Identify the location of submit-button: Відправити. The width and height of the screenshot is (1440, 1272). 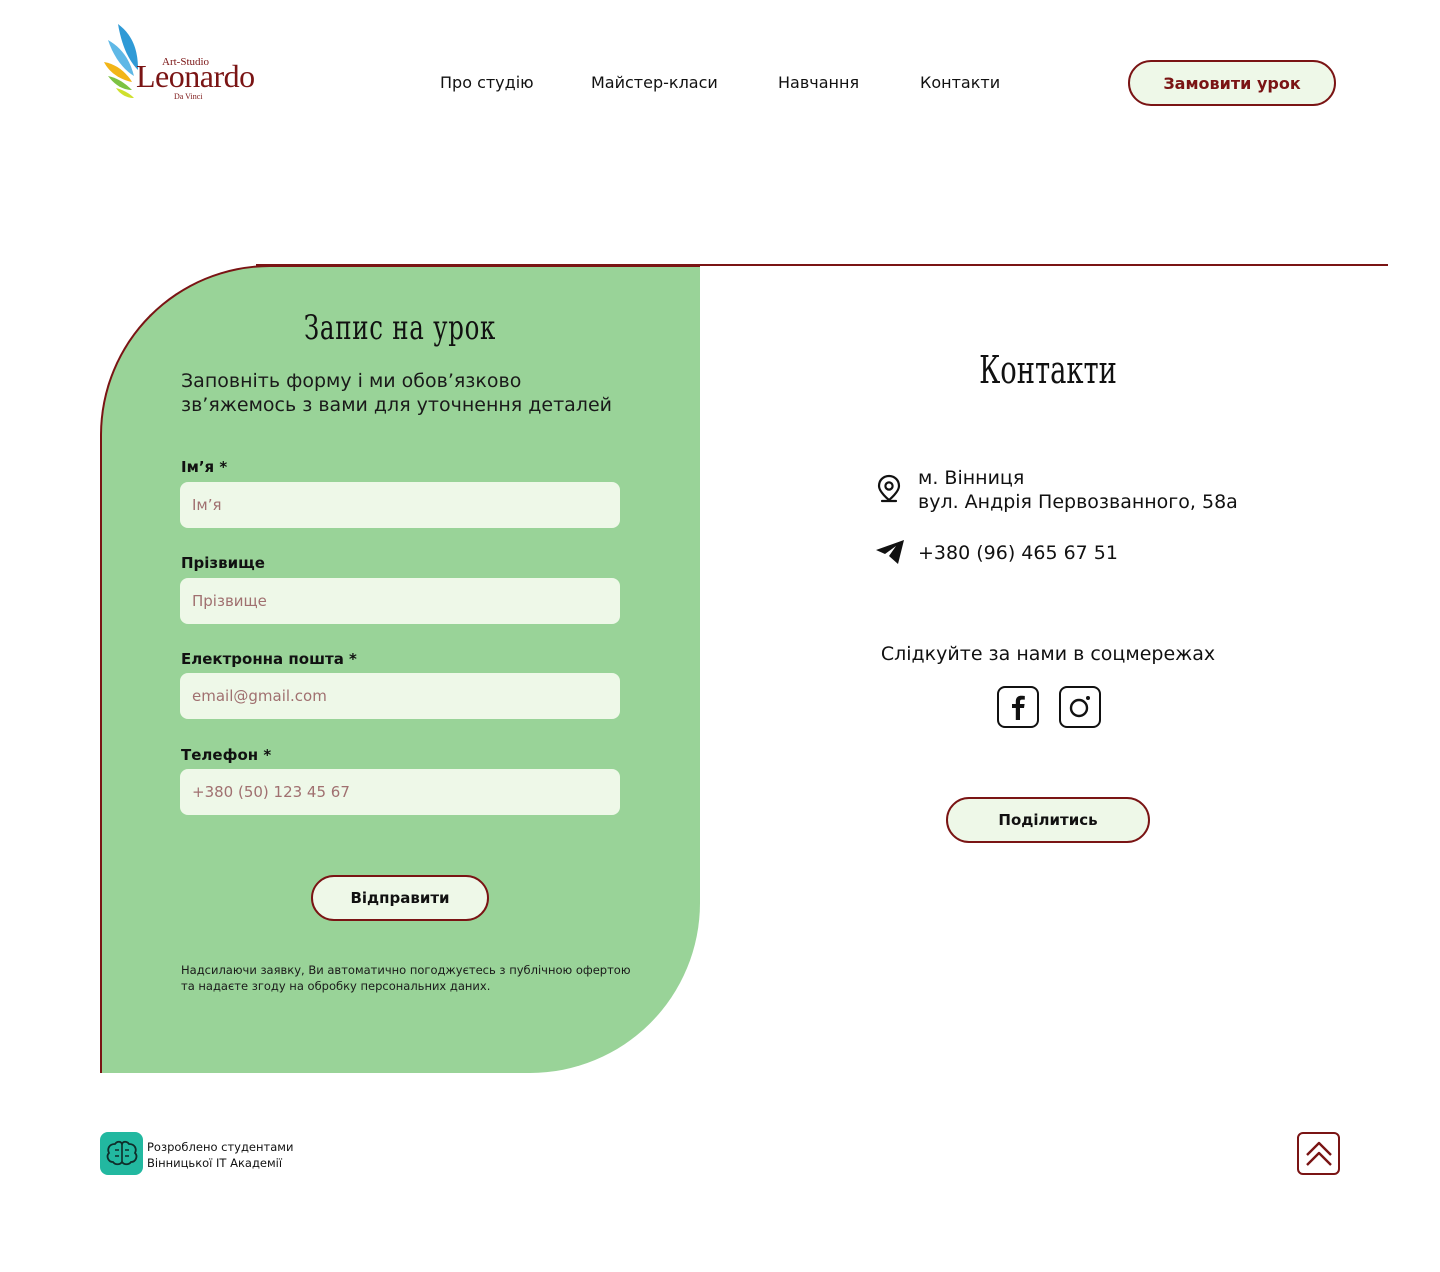
(400, 898).